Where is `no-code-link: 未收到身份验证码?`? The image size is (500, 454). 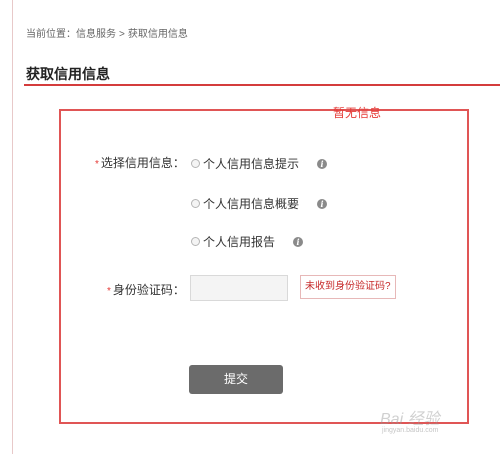 no-code-link: 未收到身份验证码? is located at coordinates (348, 287).